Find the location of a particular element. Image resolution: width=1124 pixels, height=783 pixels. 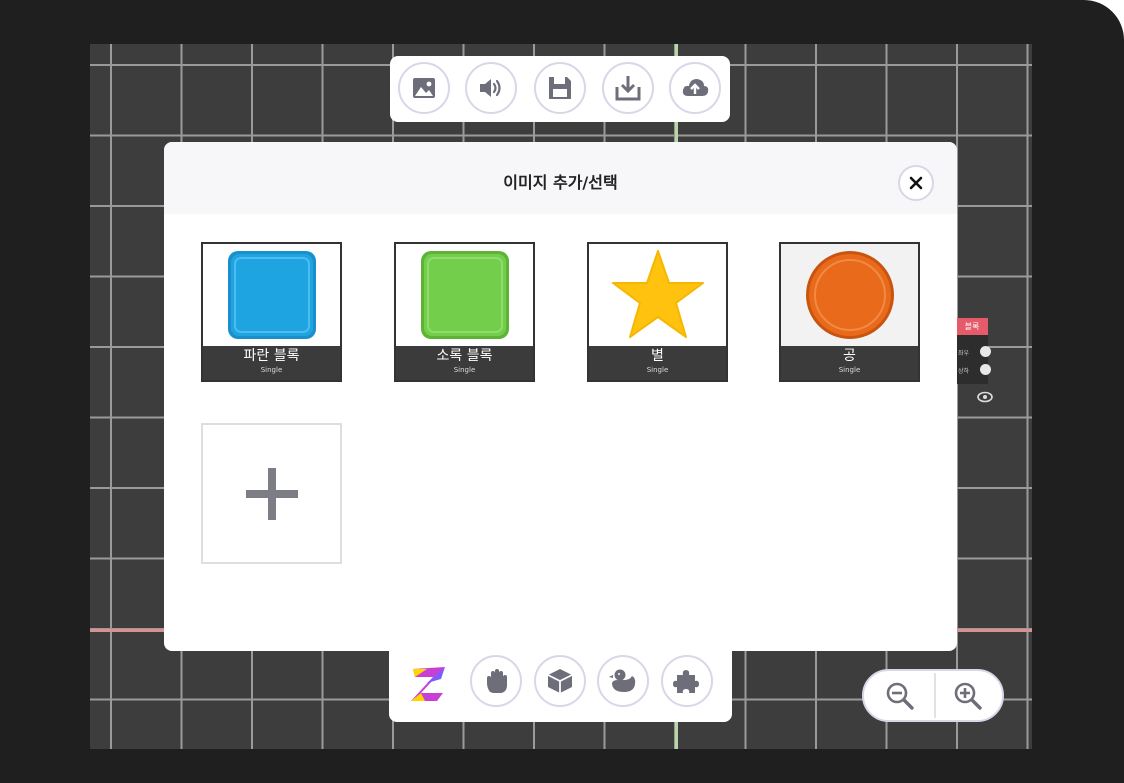

star-image is located at coordinates (657, 294).